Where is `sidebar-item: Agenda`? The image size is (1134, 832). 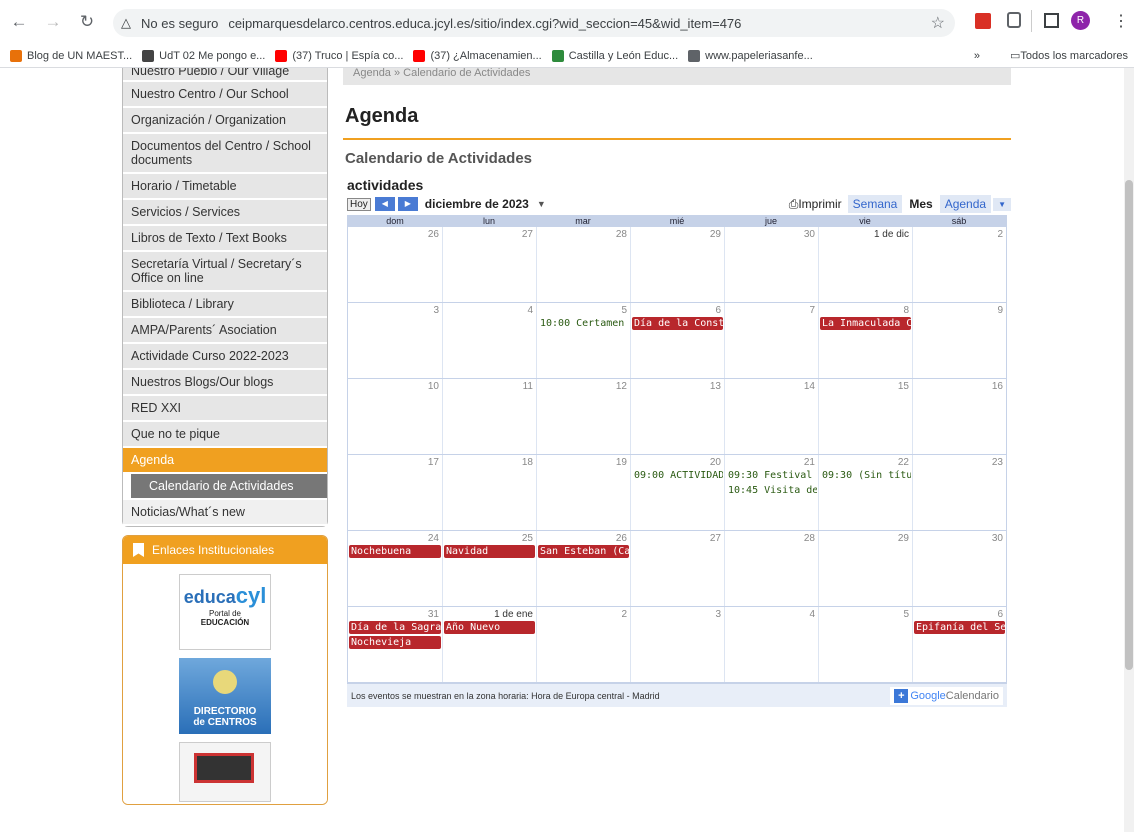
sidebar-item: Agenda is located at coordinates (225, 461).